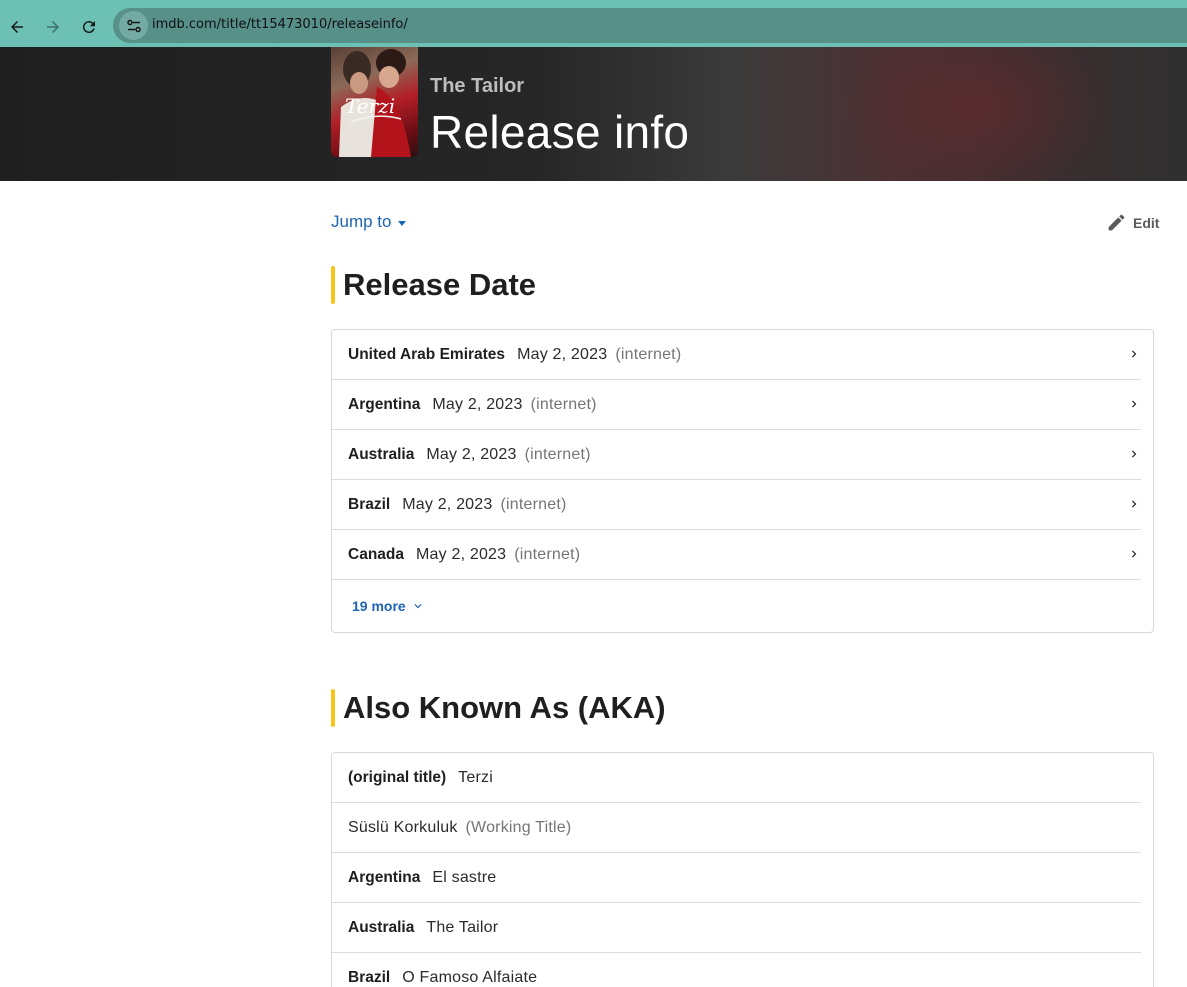  I want to click on hero-banner: Terzi The Tailor Release info, so click(593, 114).